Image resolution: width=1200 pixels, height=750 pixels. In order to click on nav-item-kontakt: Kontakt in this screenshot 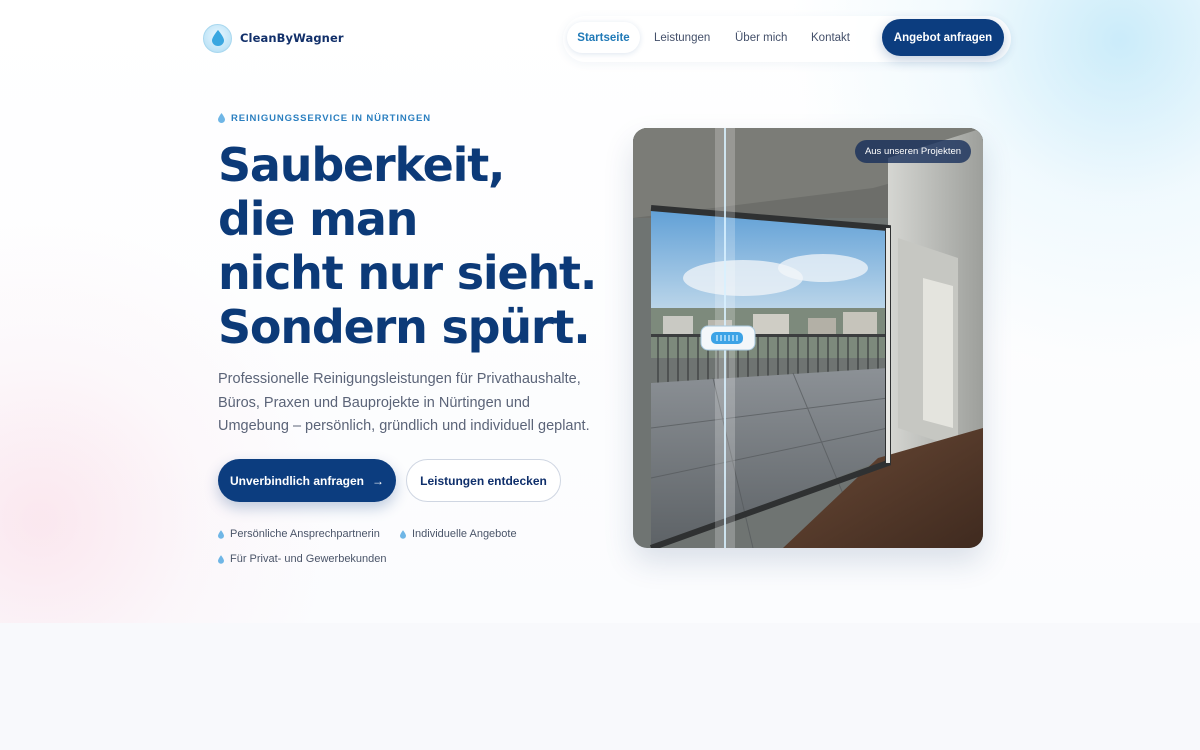, I will do `click(830, 37)`.